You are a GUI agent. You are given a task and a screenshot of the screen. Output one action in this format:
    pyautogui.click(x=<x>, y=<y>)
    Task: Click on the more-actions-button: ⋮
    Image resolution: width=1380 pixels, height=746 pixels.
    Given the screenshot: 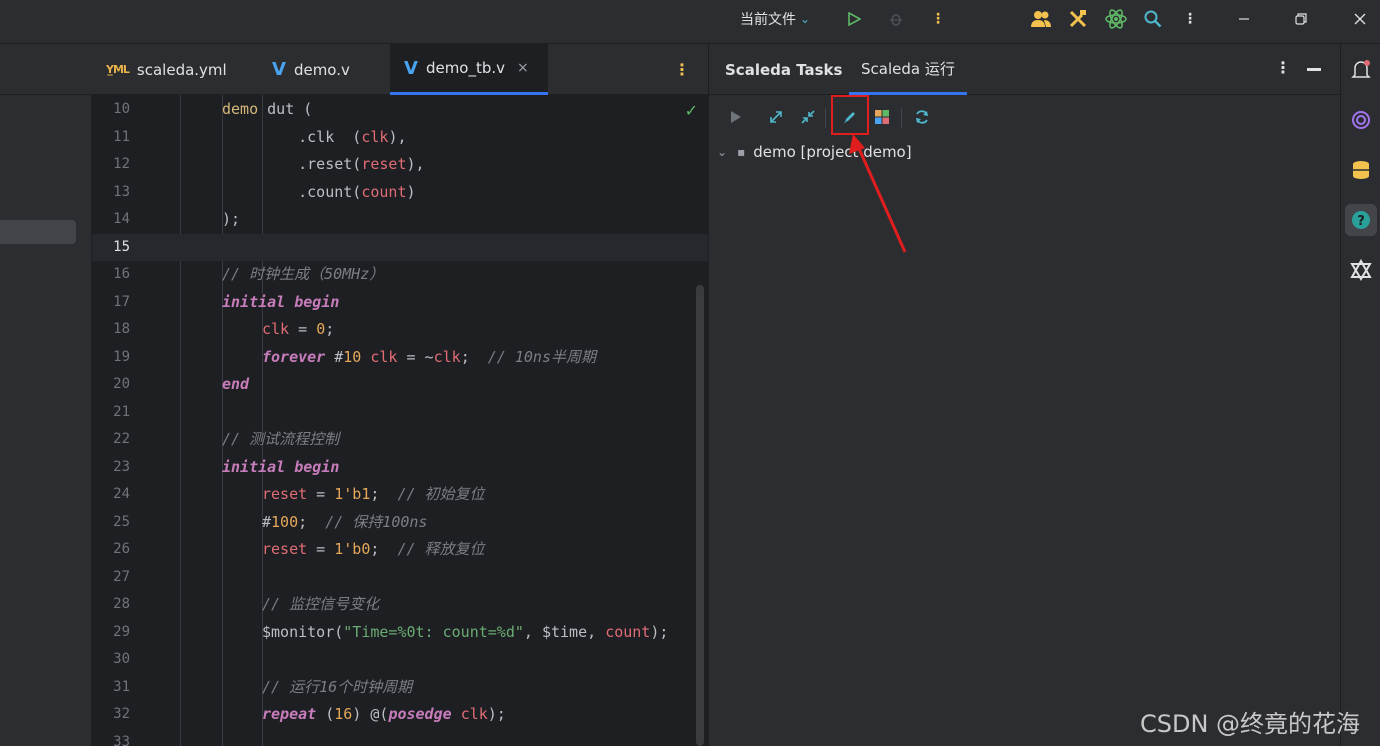 What is the action you would take?
    pyautogui.click(x=938, y=19)
    